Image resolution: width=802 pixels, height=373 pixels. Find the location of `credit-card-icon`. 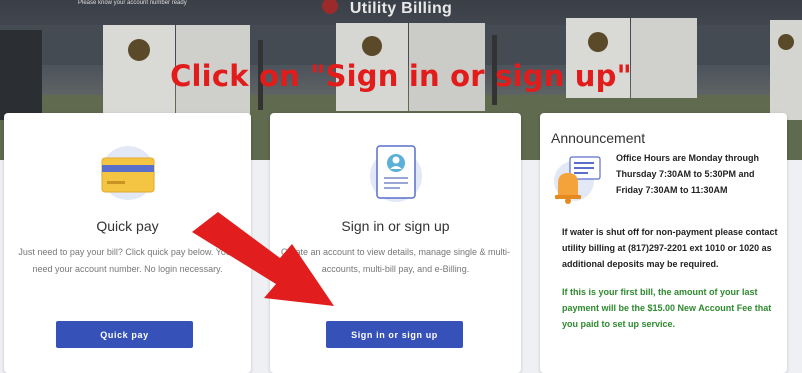

credit-card-icon is located at coordinates (128, 173).